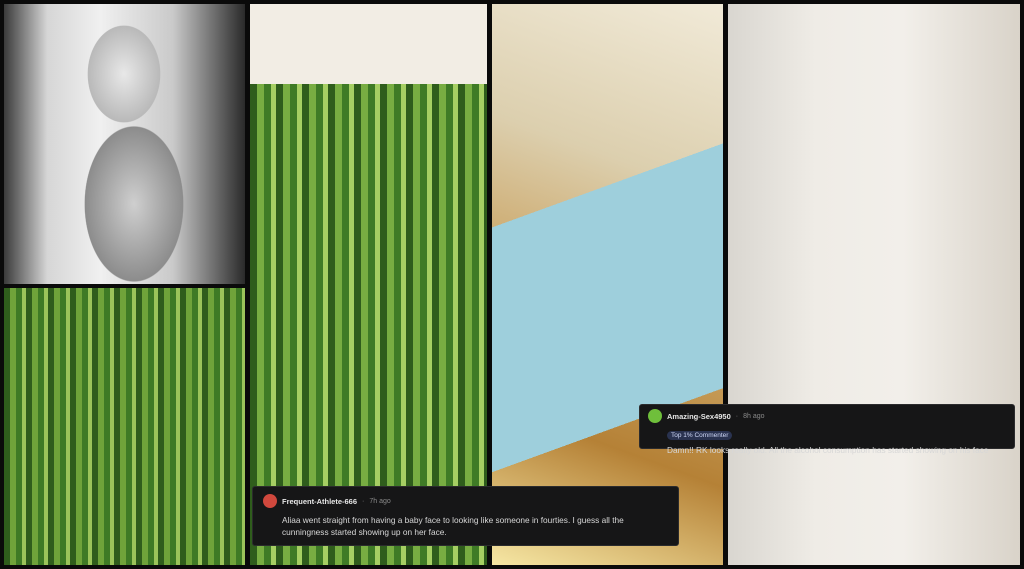 Image resolution: width=1024 pixels, height=569 pixels. What do you see at coordinates (699, 416) in the screenshot?
I see `comment-username: Amazing-Sex4950` at bounding box center [699, 416].